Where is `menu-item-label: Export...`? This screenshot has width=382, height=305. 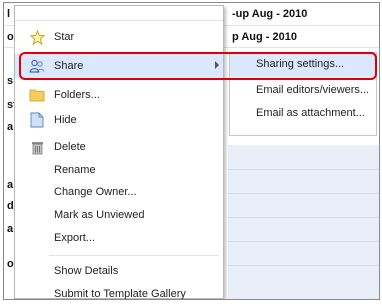
menu-item-label: Export... is located at coordinates (74, 238).